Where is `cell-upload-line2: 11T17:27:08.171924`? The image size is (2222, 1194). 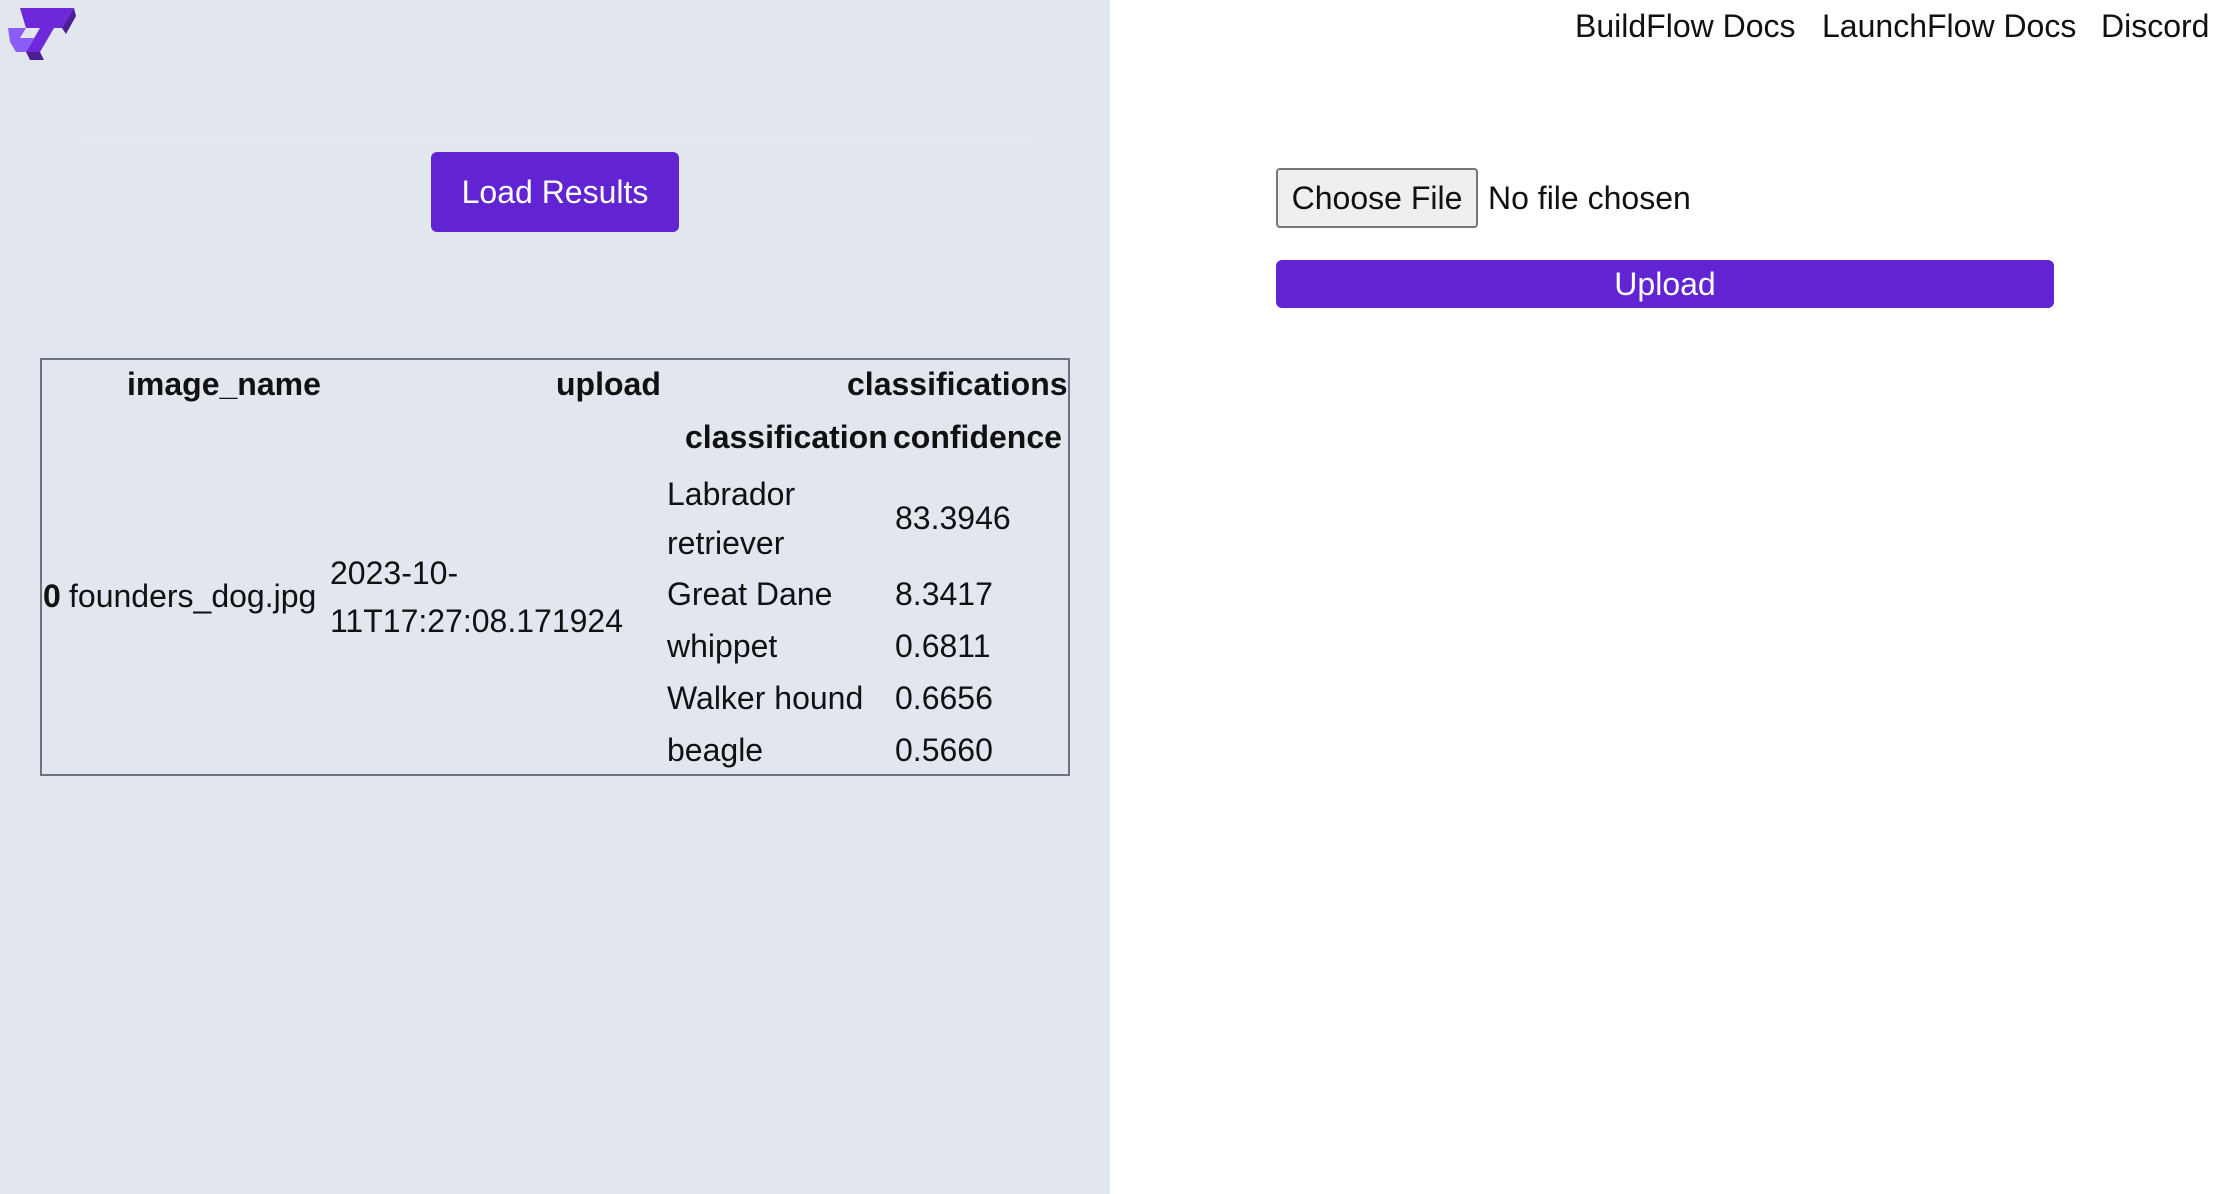
cell-upload-line2: 11T17:27:08.171924 is located at coordinates (476, 621).